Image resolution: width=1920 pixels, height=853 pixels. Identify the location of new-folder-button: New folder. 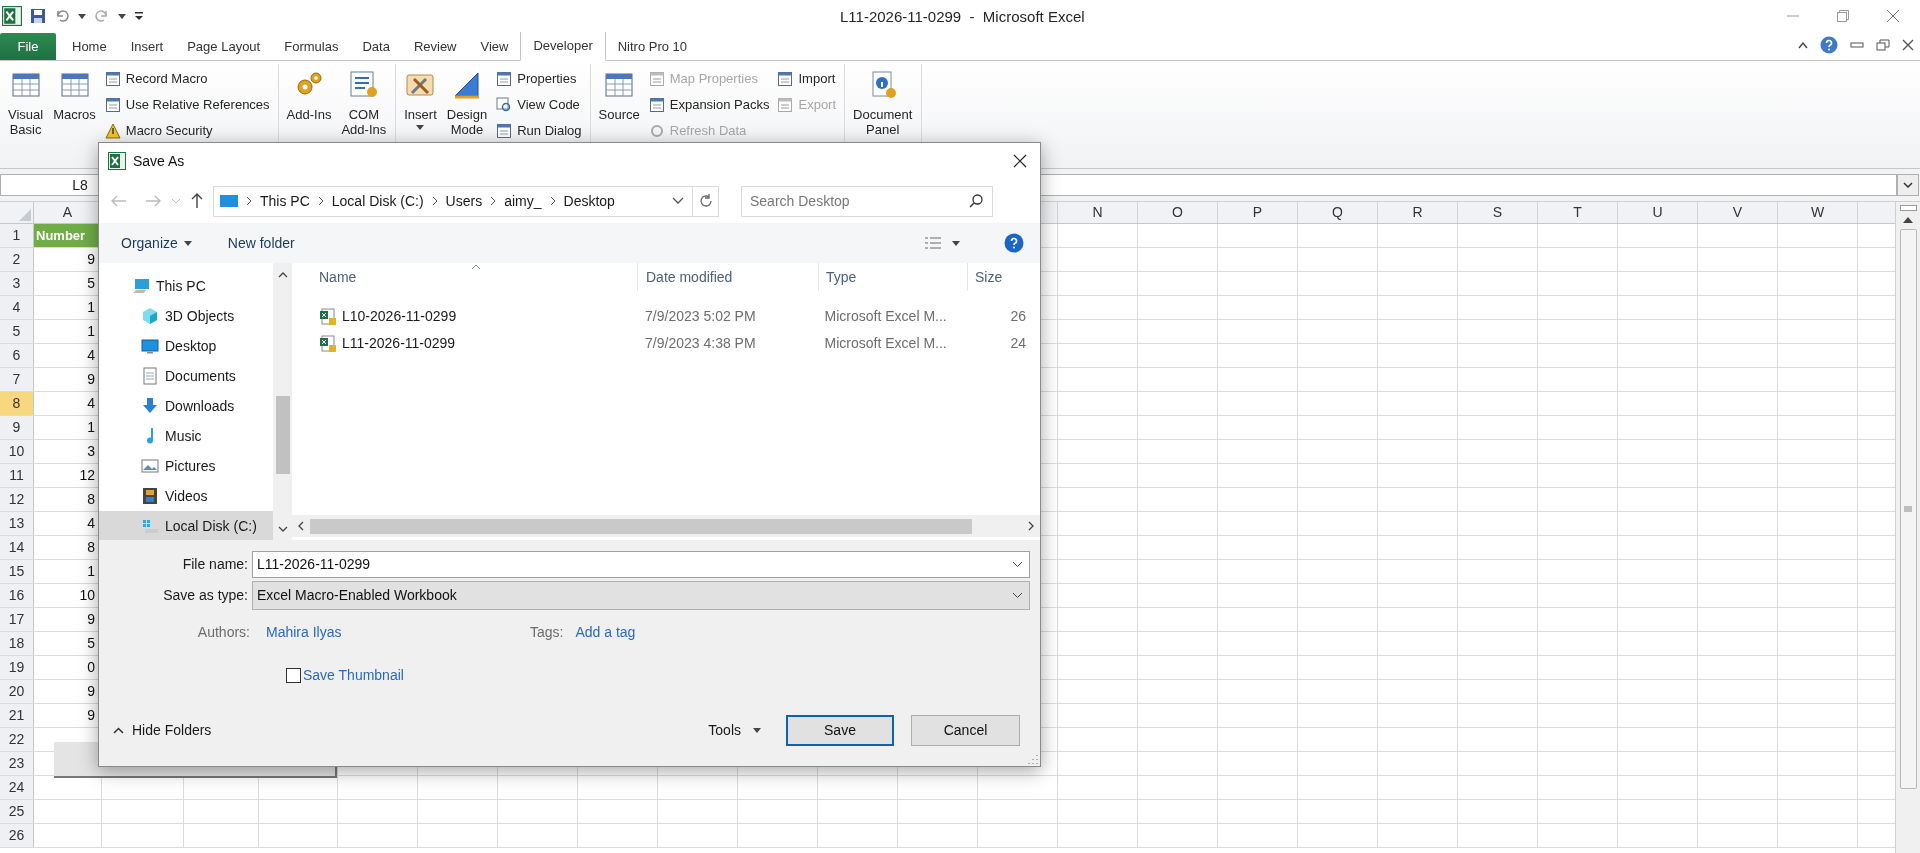
(261, 243).